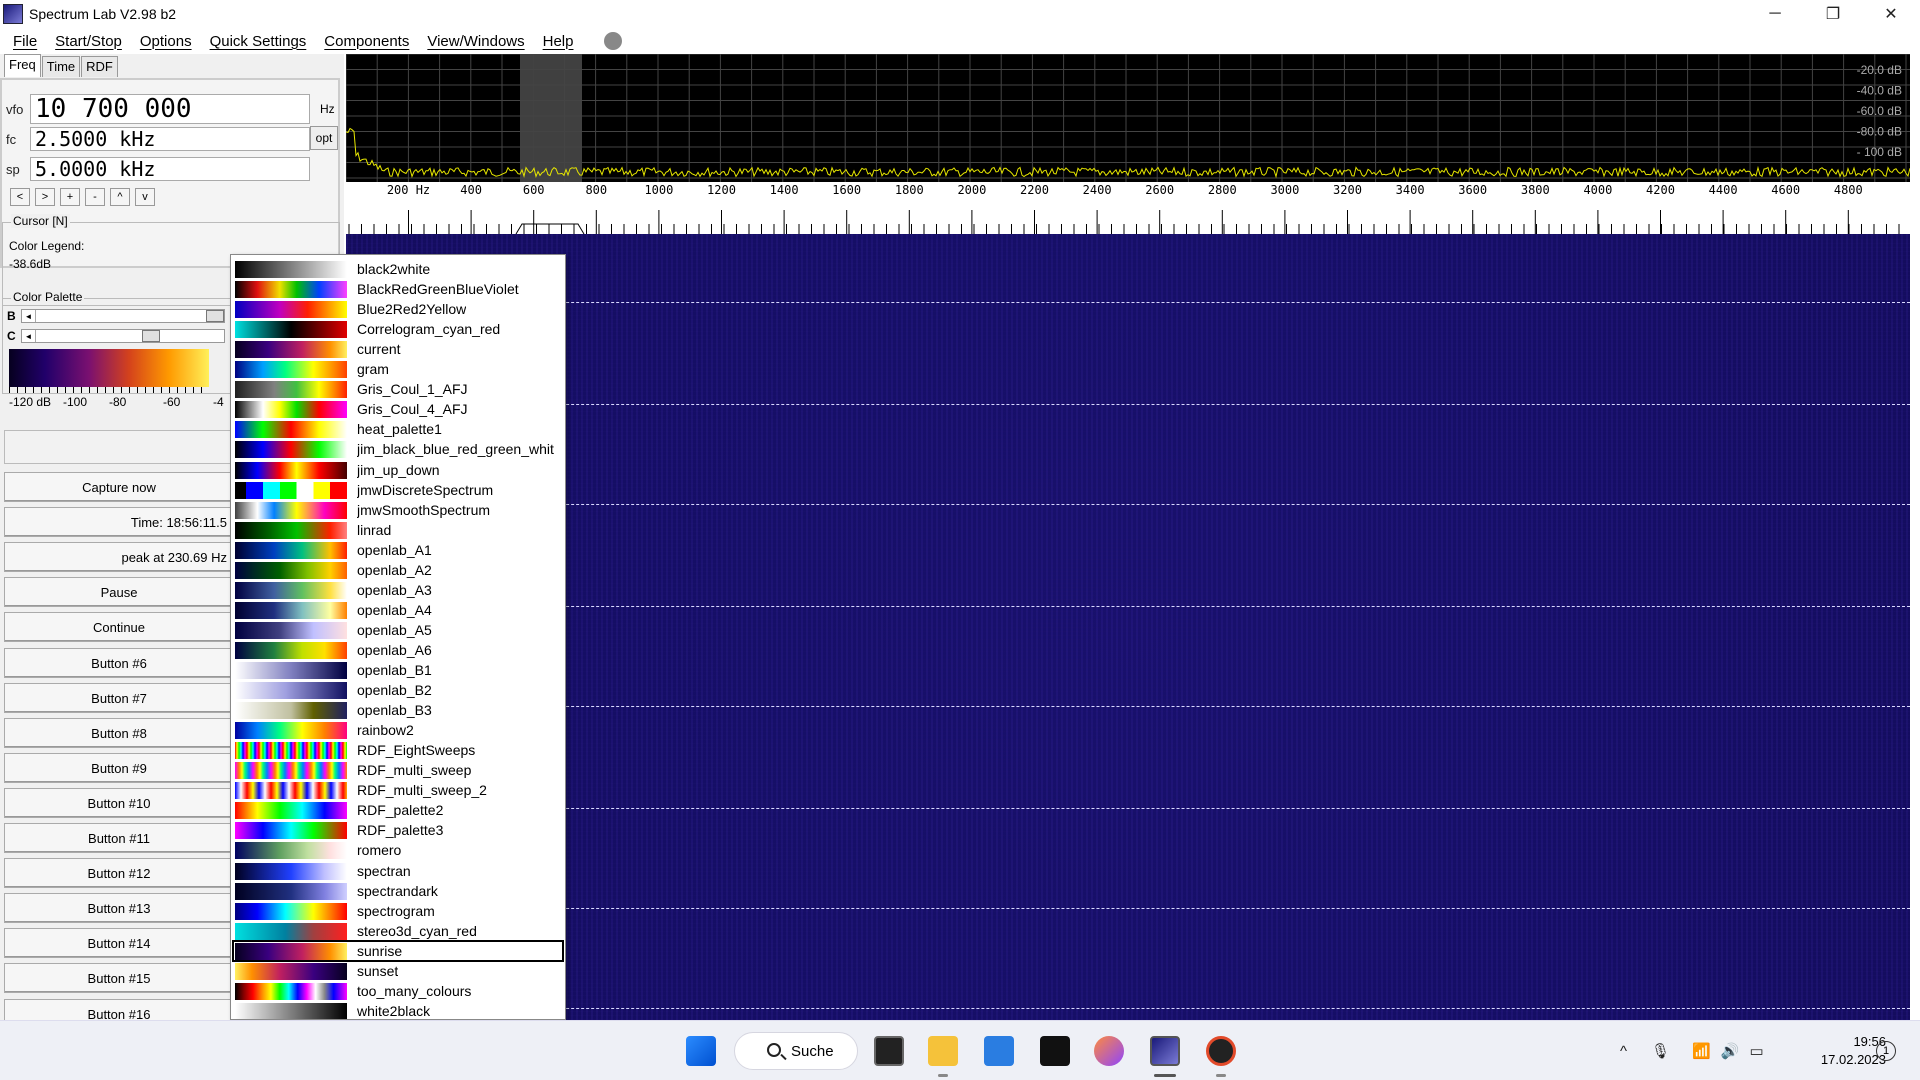 The image size is (1920, 1080). I want to click on search-box: Suche, so click(796, 1051).